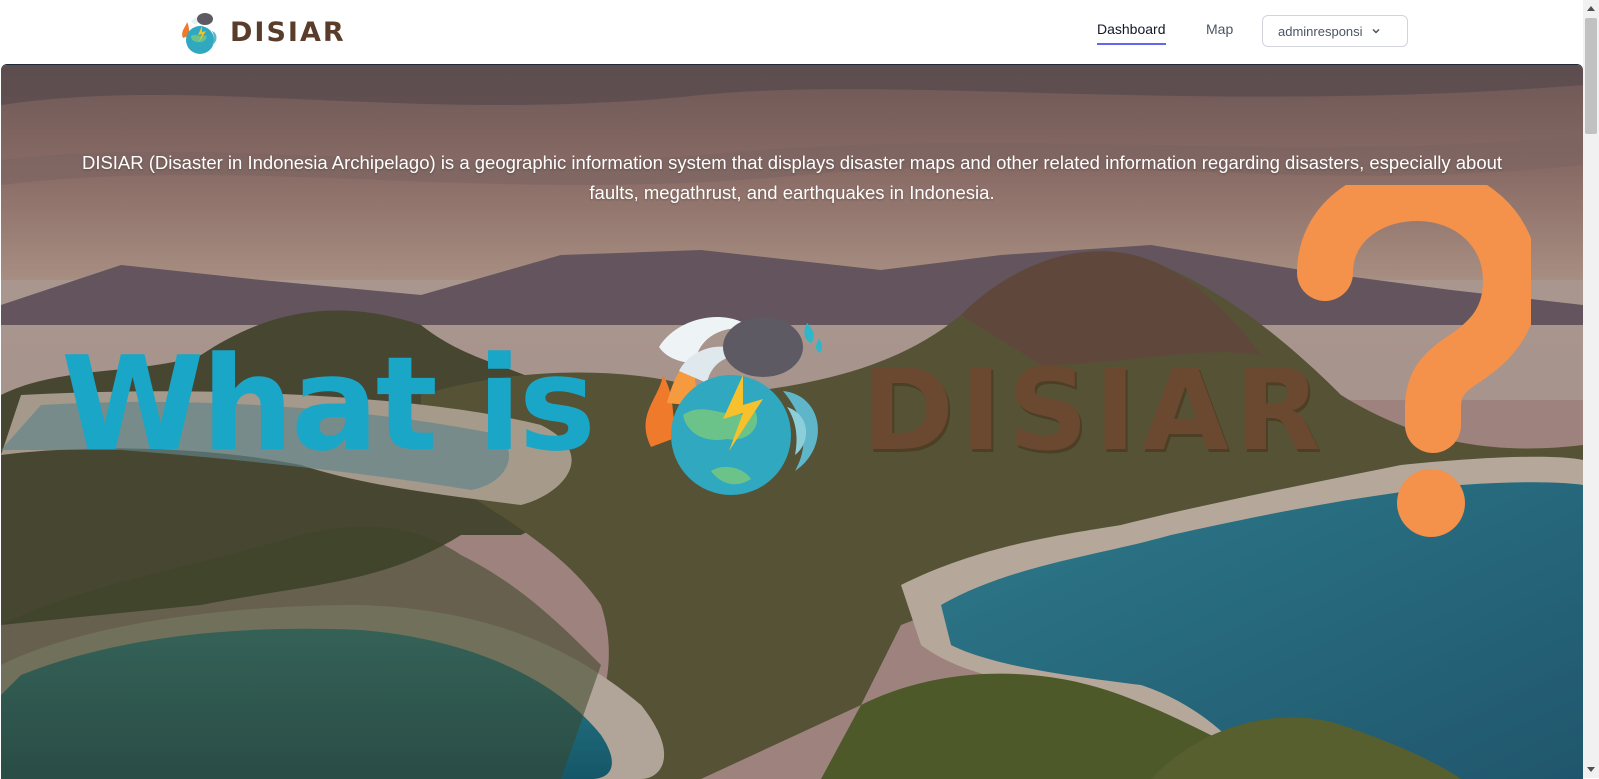 This screenshot has height=779, width=1599. Describe the element at coordinates (1591, 769) in the screenshot. I see `scroll-down-arrow-icon` at that location.